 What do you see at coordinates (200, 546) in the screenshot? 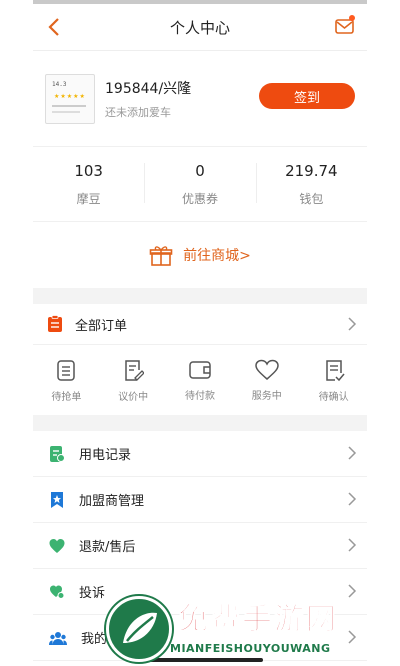
I see `menu-item-refund: 退款/售后` at bounding box center [200, 546].